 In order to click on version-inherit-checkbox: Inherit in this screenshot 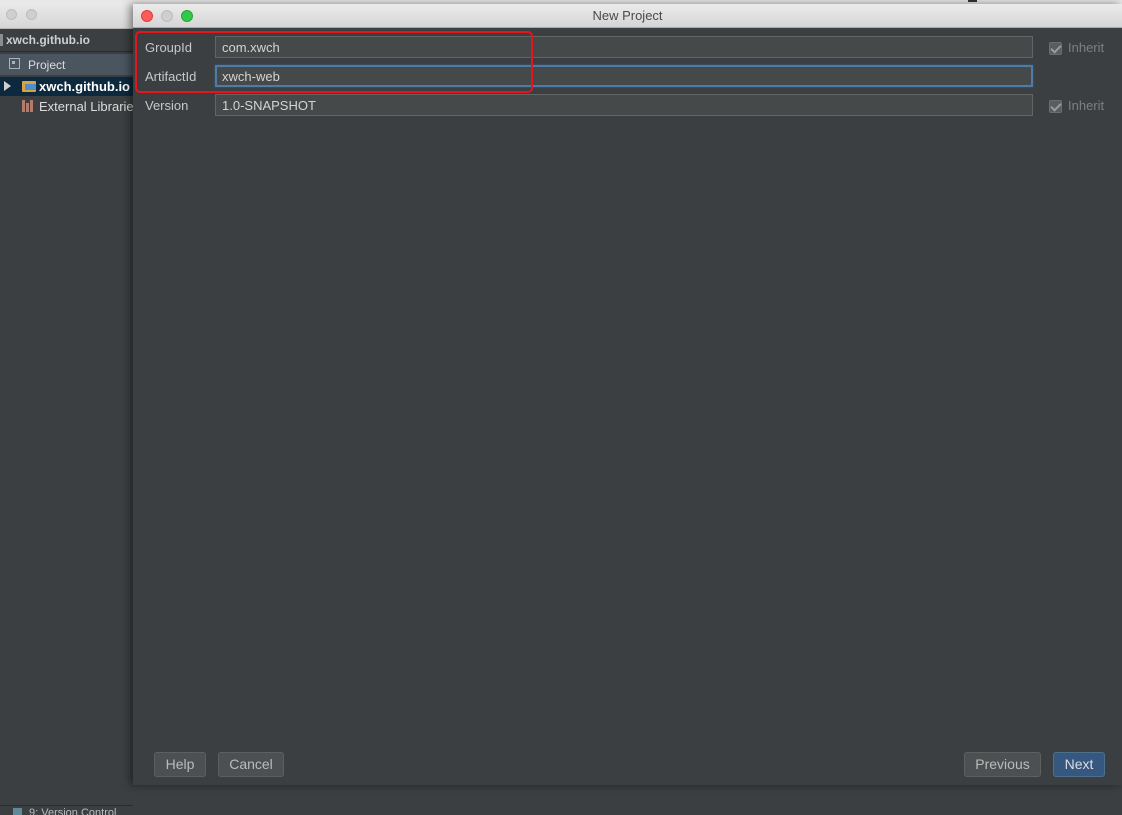, I will do `click(1085, 106)`.